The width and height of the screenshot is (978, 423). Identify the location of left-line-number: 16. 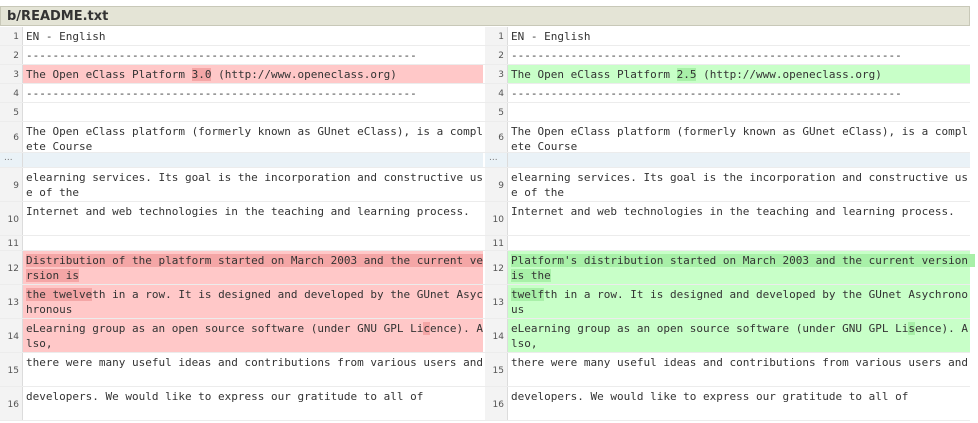
(11, 404).